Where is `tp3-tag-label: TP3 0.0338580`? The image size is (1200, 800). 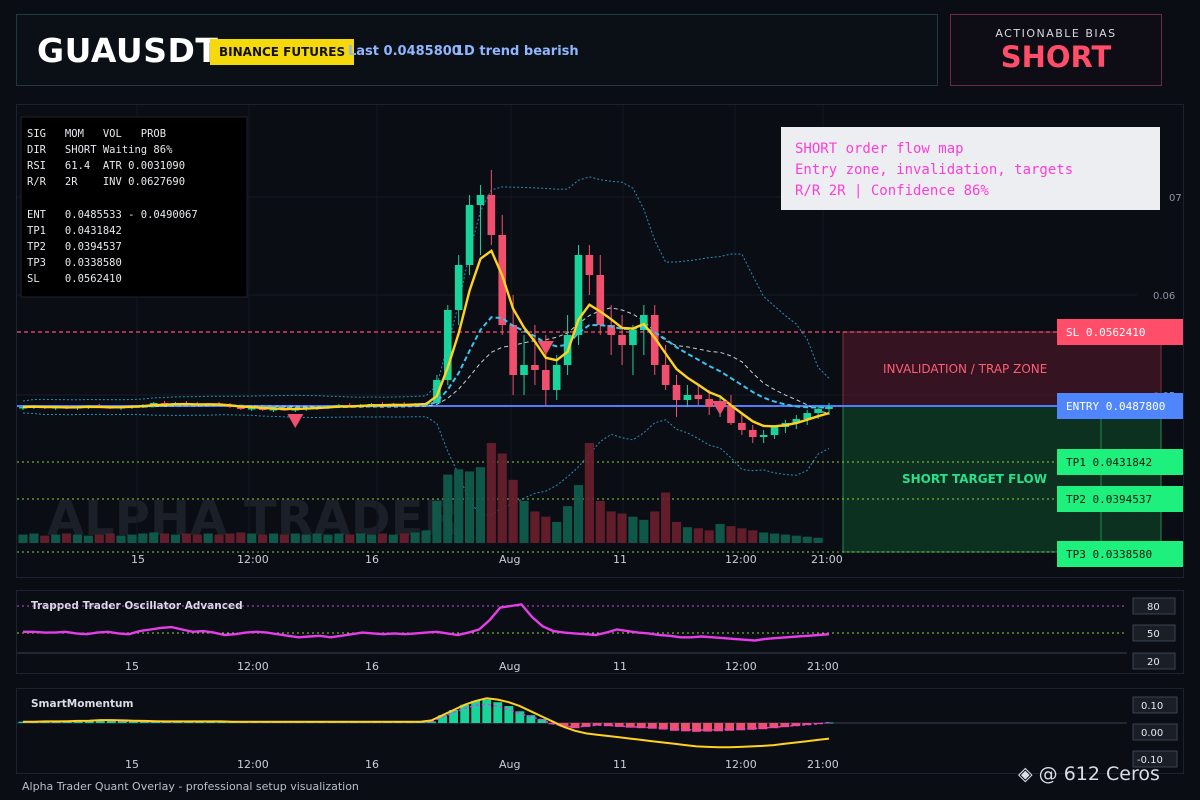 tp3-tag-label: TP3 0.0338580 is located at coordinates (1109, 554).